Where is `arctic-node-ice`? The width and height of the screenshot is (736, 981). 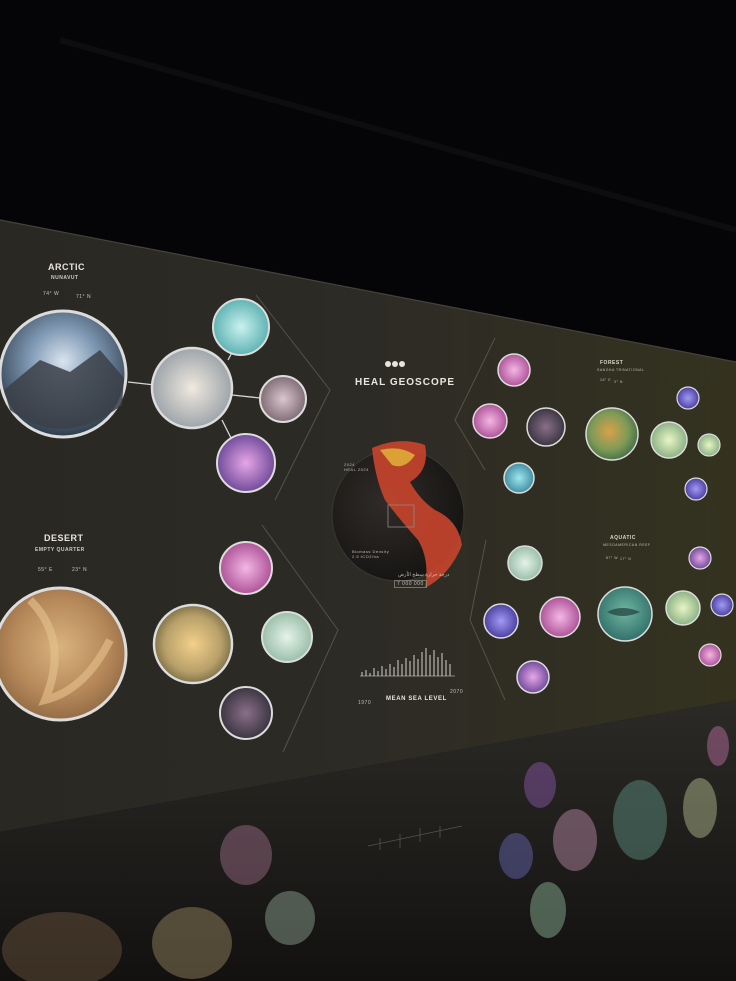 arctic-node-ice is located at coordinates (192, 388).